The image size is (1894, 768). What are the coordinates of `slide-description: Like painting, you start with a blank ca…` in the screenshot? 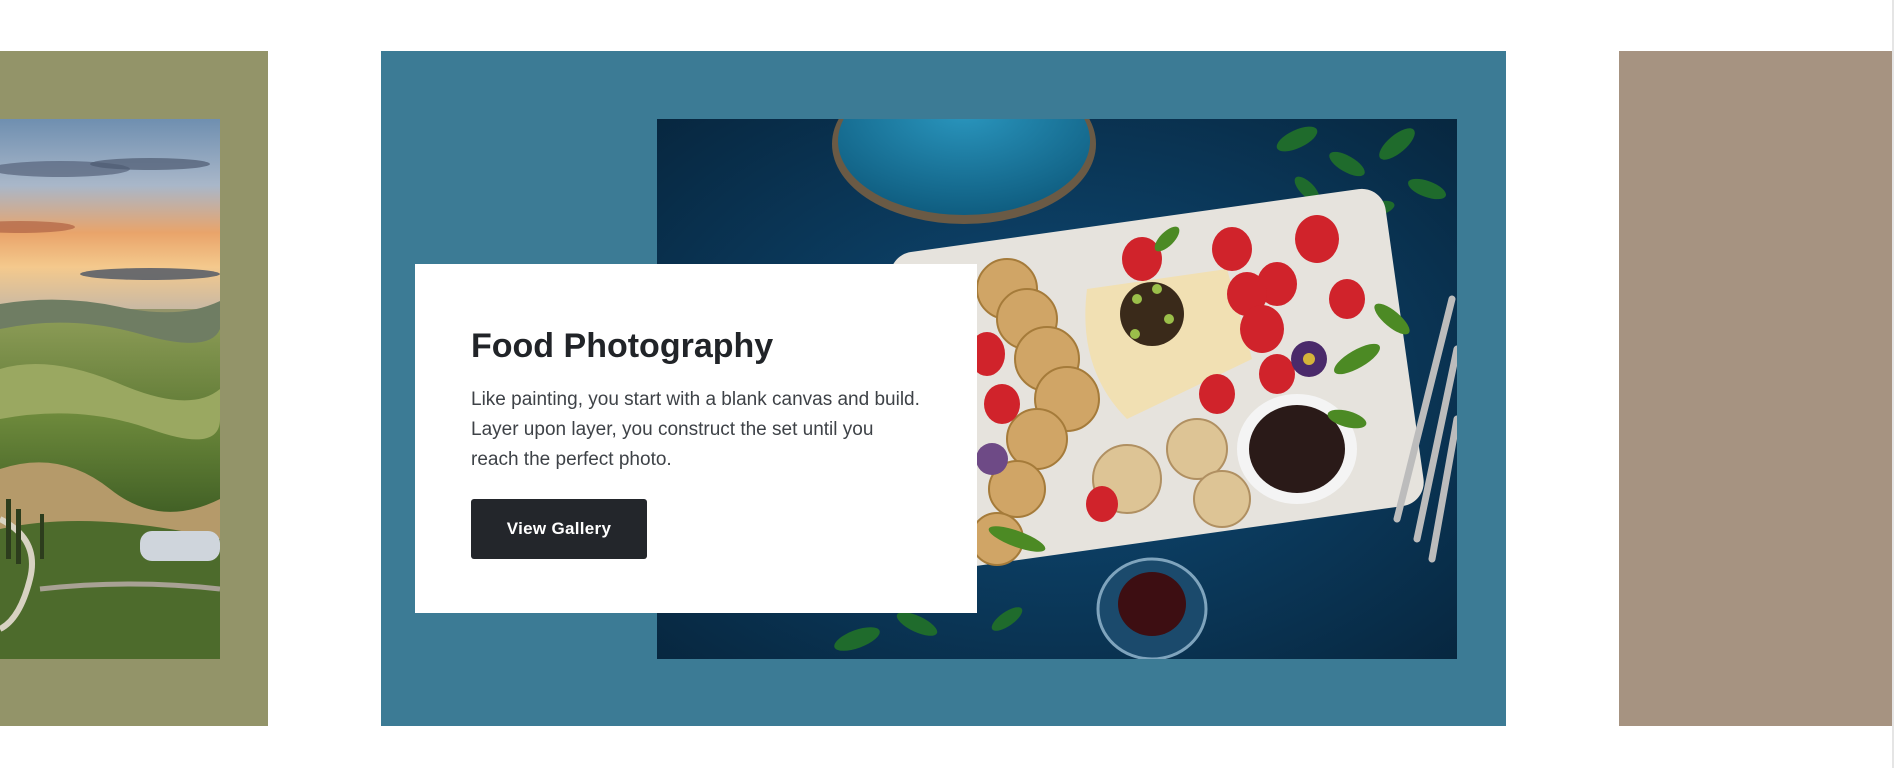 It's located at (695, 430).